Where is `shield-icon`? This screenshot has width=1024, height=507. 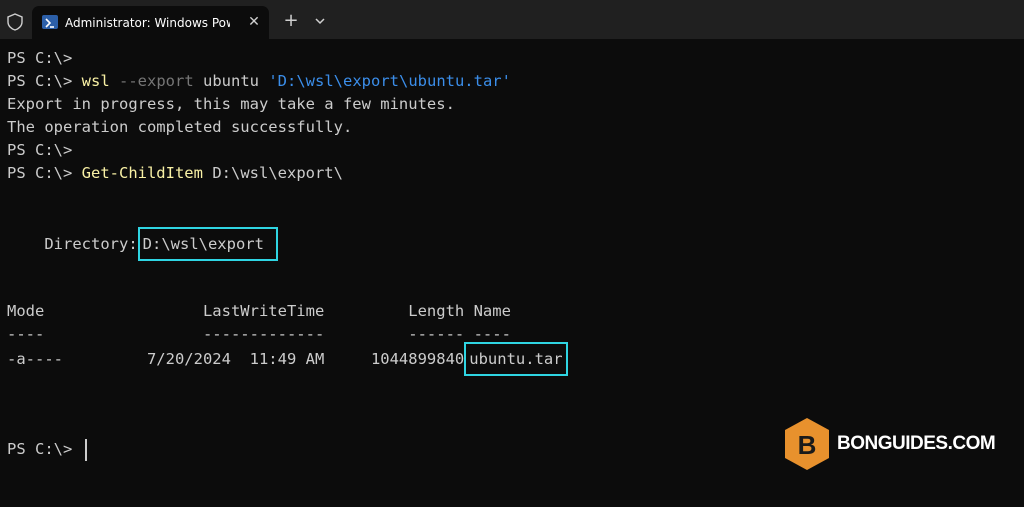
shield-icon is located at coordinates (15, 22).